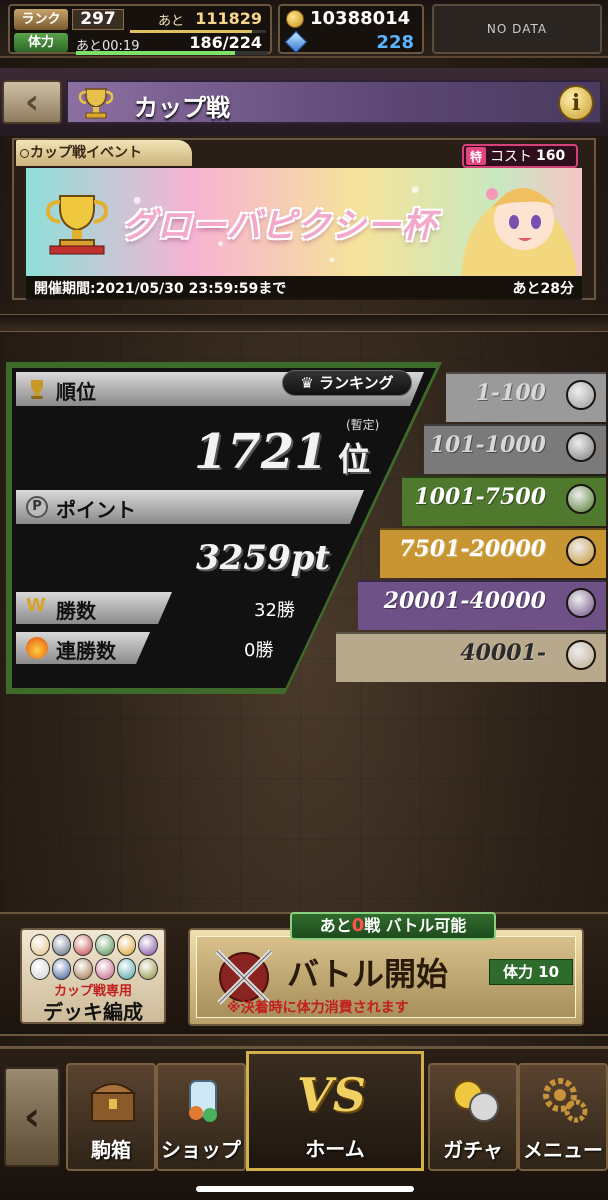 This screenshot has height=1200, width=608. Describe the element at coordinates (32, 1117) in the screenshot. I see `nav-back-button: ‹` at that location.